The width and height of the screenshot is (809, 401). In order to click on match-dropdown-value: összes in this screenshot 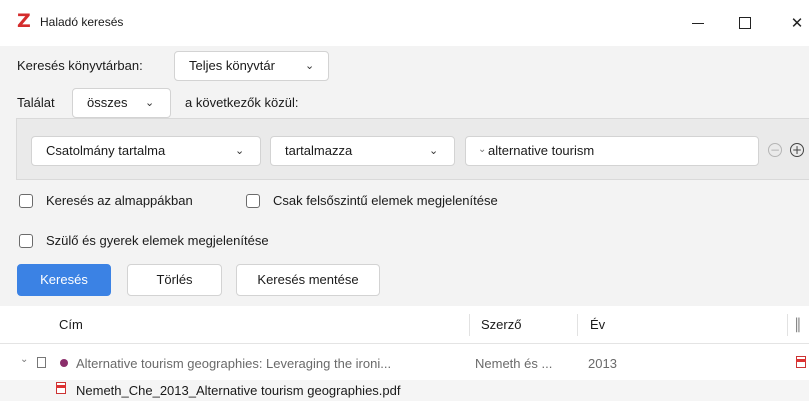, I will do `click(107, 102)`.